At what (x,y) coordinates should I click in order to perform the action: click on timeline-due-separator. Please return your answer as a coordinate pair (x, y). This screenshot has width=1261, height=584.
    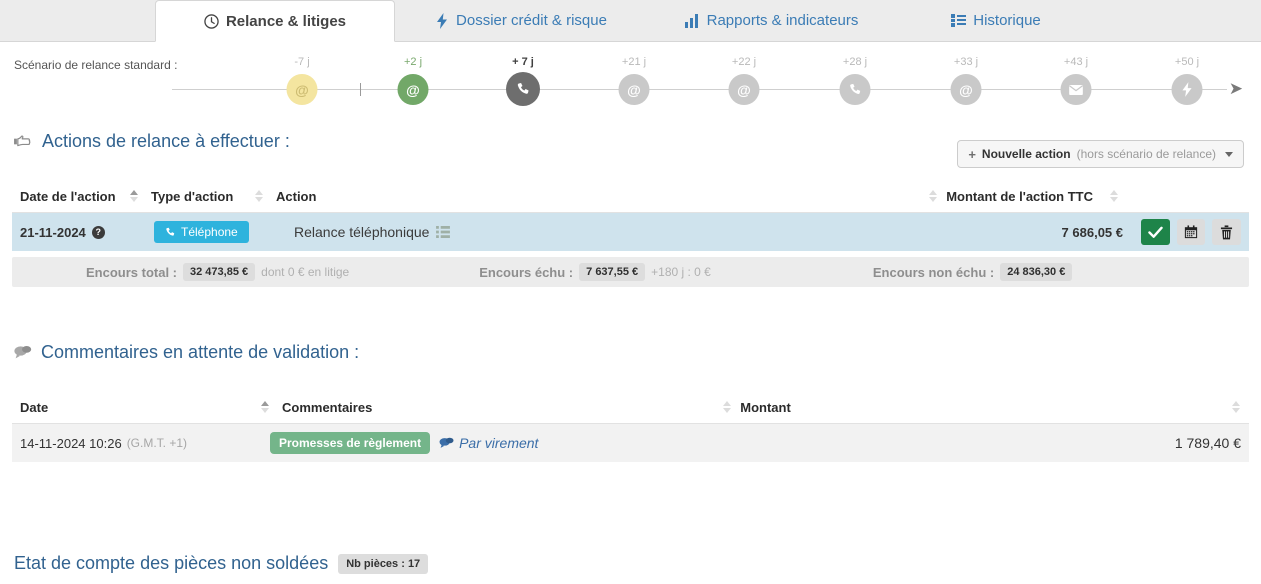
    Looking at the image, I should click on (360, 89).